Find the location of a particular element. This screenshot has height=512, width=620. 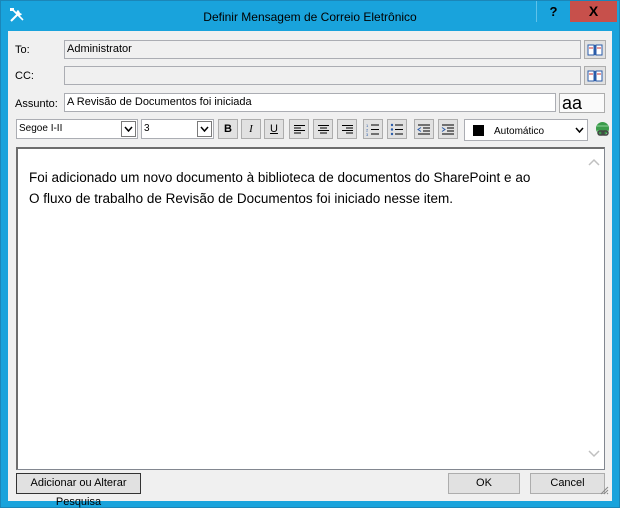

to-address-book-button is located at coordinates (595, 49).